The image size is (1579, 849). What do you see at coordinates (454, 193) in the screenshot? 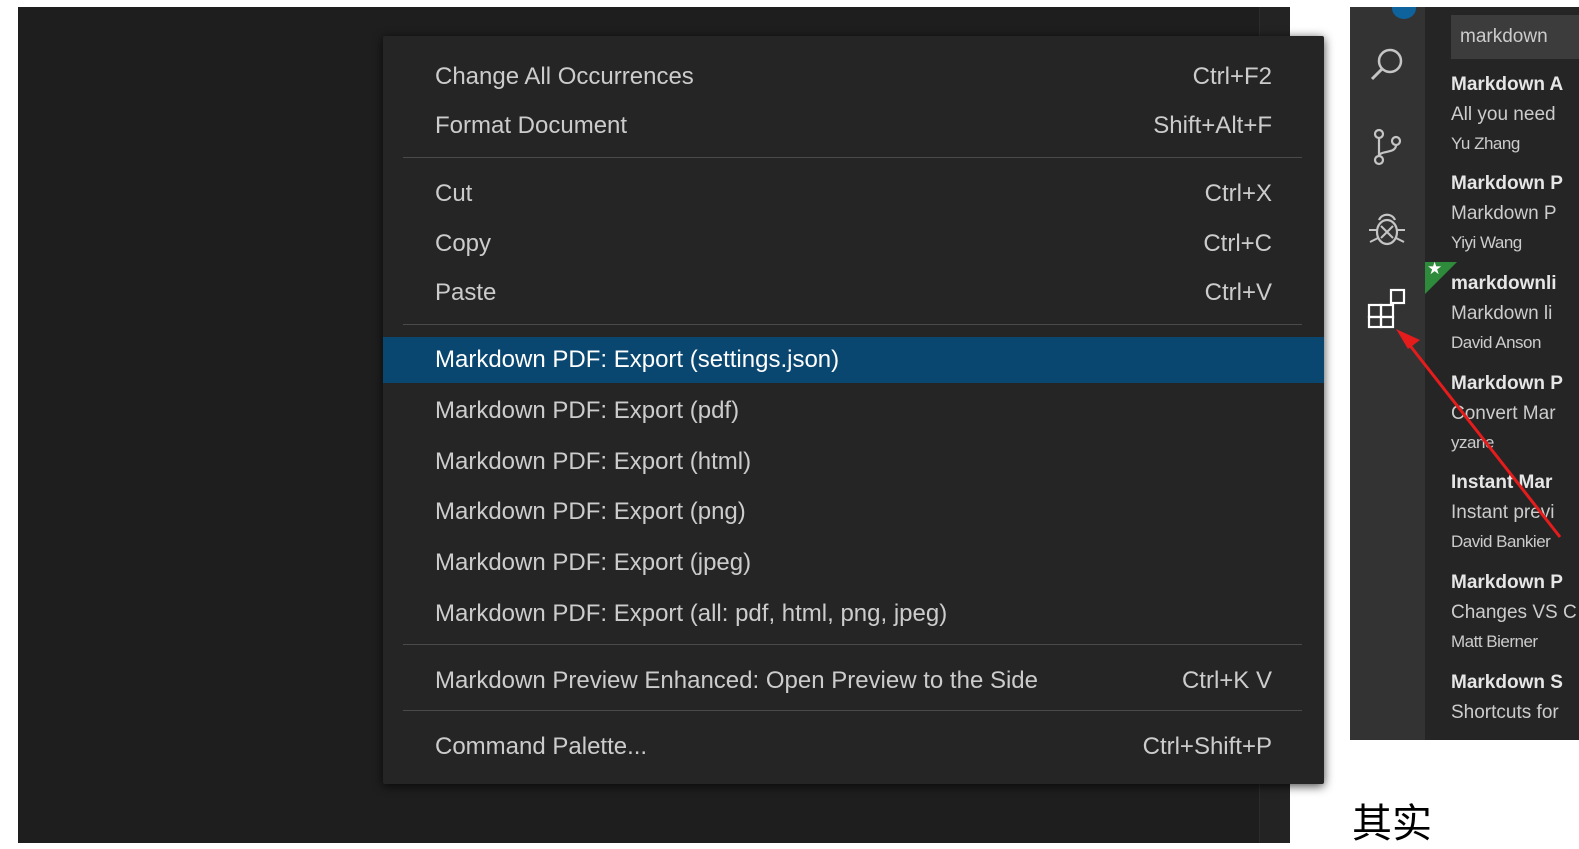
I see `menu-item-label: Cut` at bounding box center [454, 193].